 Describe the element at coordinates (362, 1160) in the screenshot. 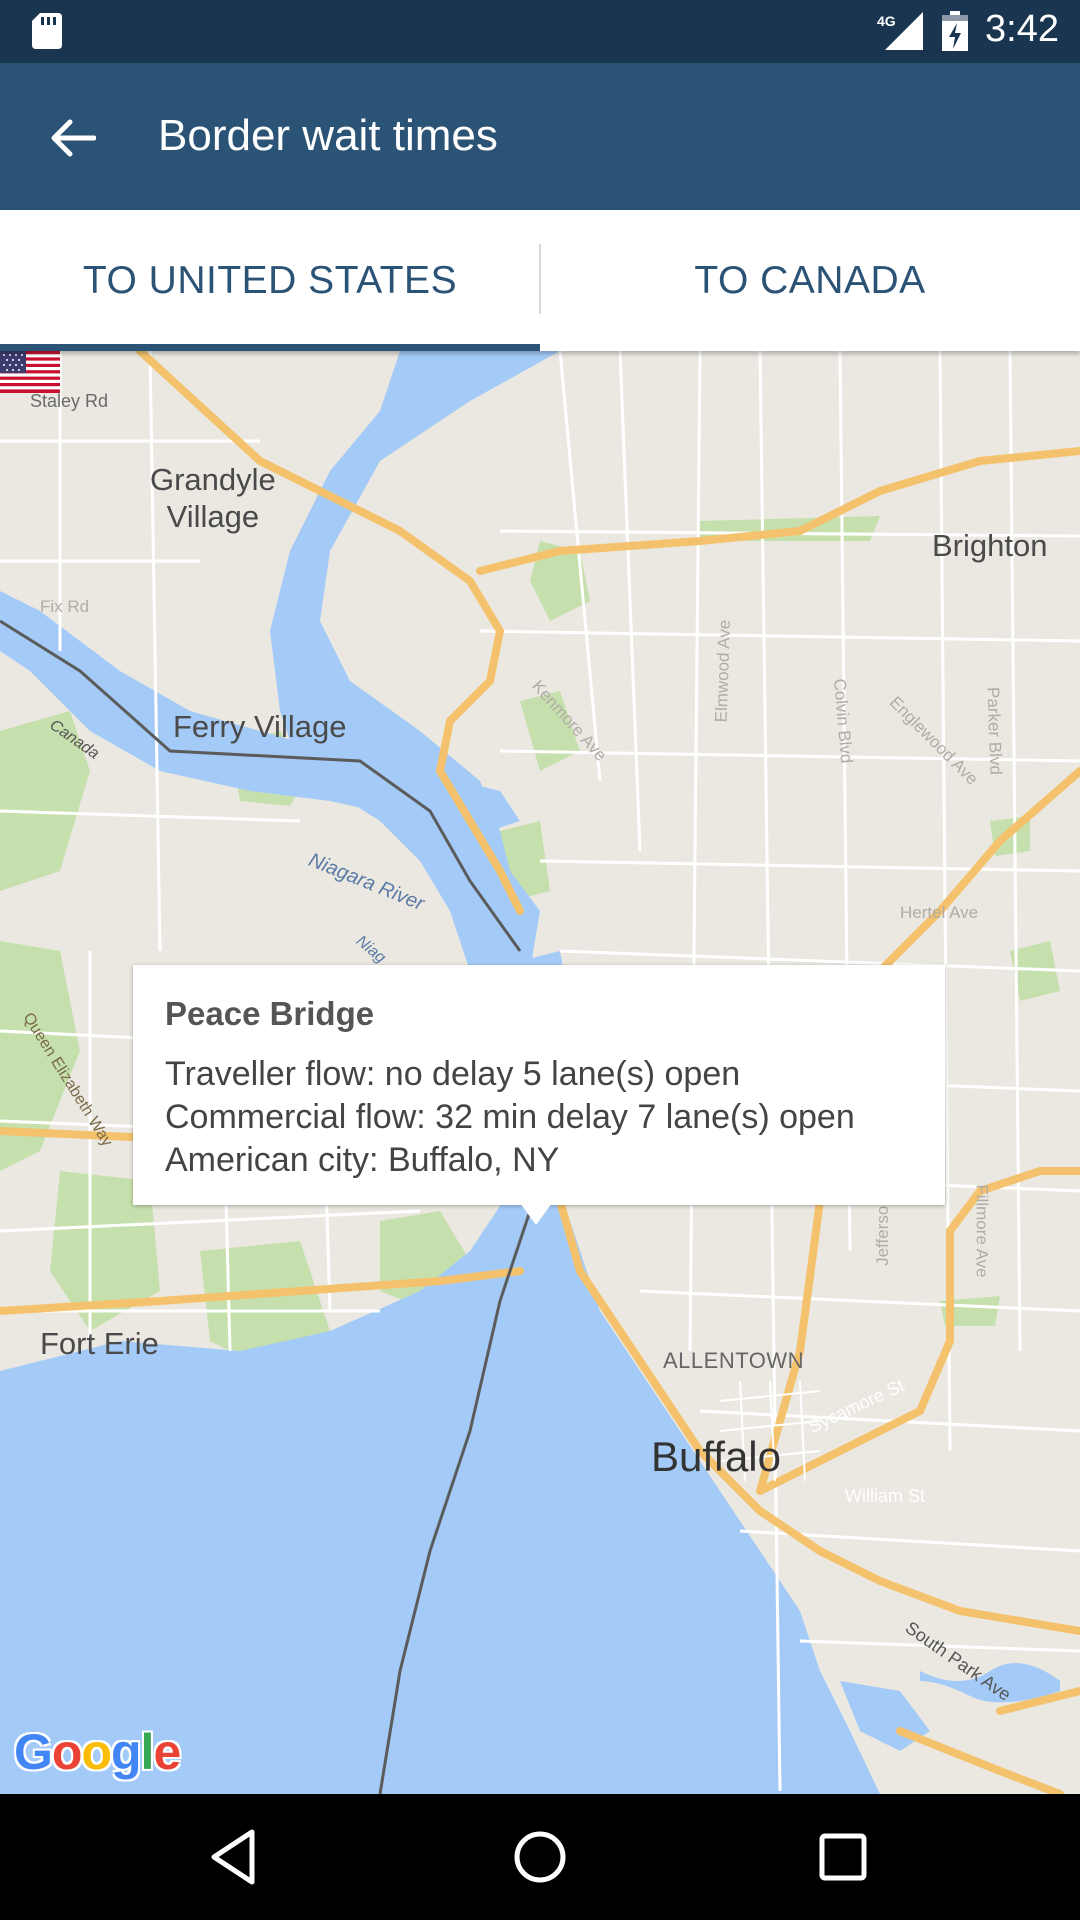

I see `info-american-city: American city: Buffalo, NY` at that location.